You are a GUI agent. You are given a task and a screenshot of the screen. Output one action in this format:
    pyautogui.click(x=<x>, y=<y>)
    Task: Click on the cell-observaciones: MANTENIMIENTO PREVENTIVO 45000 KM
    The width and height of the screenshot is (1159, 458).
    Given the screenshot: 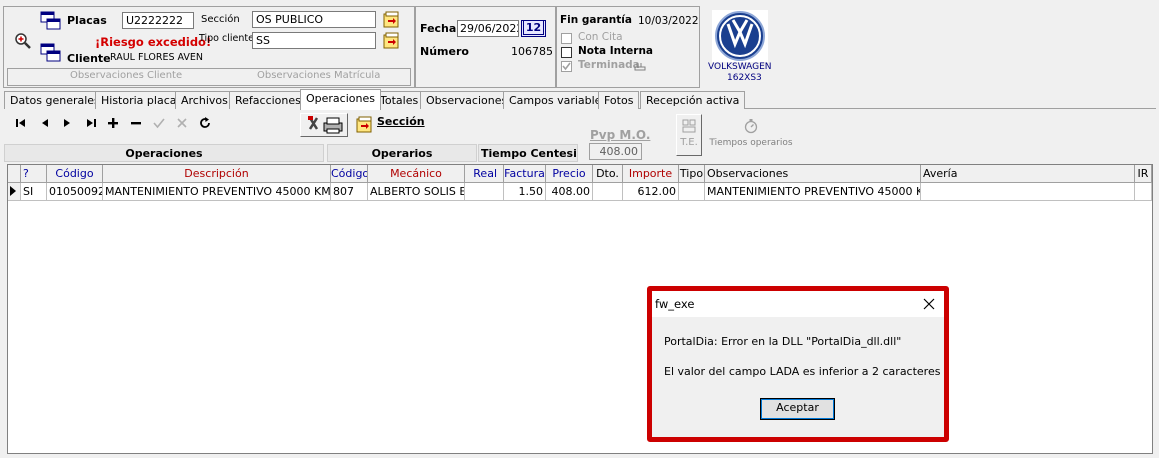 What is the action you would take?
    pyautogui.click(x=813, y=192)
    